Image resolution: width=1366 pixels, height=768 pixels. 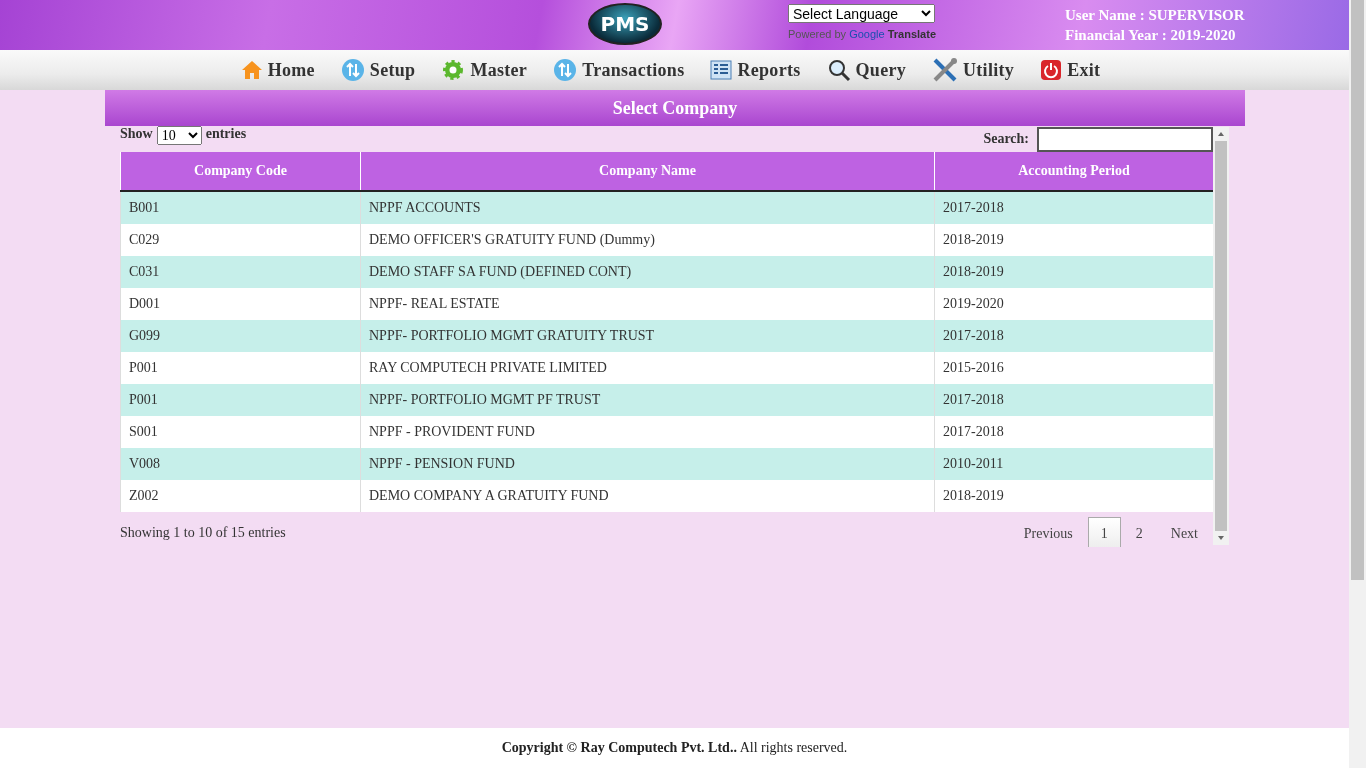 What do you see at coordinates (647, 432) in the screenshot?
I see `table-cell: NPPF - PROVIDENT FUND` at bounding box center [647, 432].